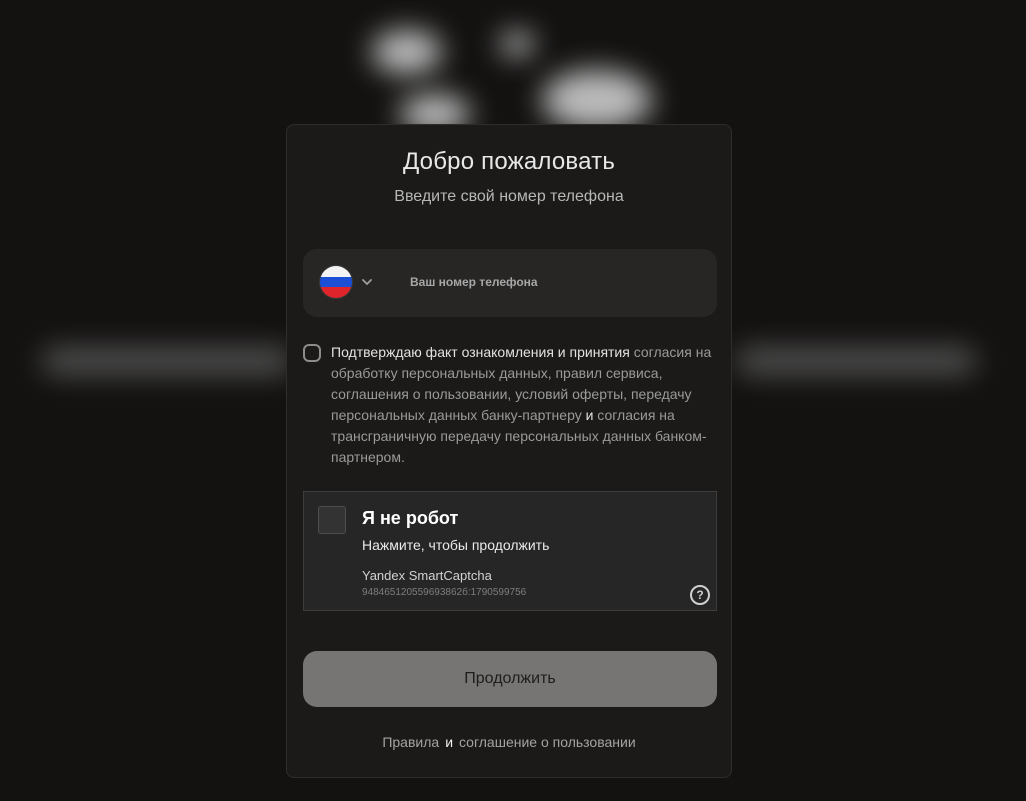 This screenshot has width=1026, height=801. I want to click on phone-input, so click(555, 282).